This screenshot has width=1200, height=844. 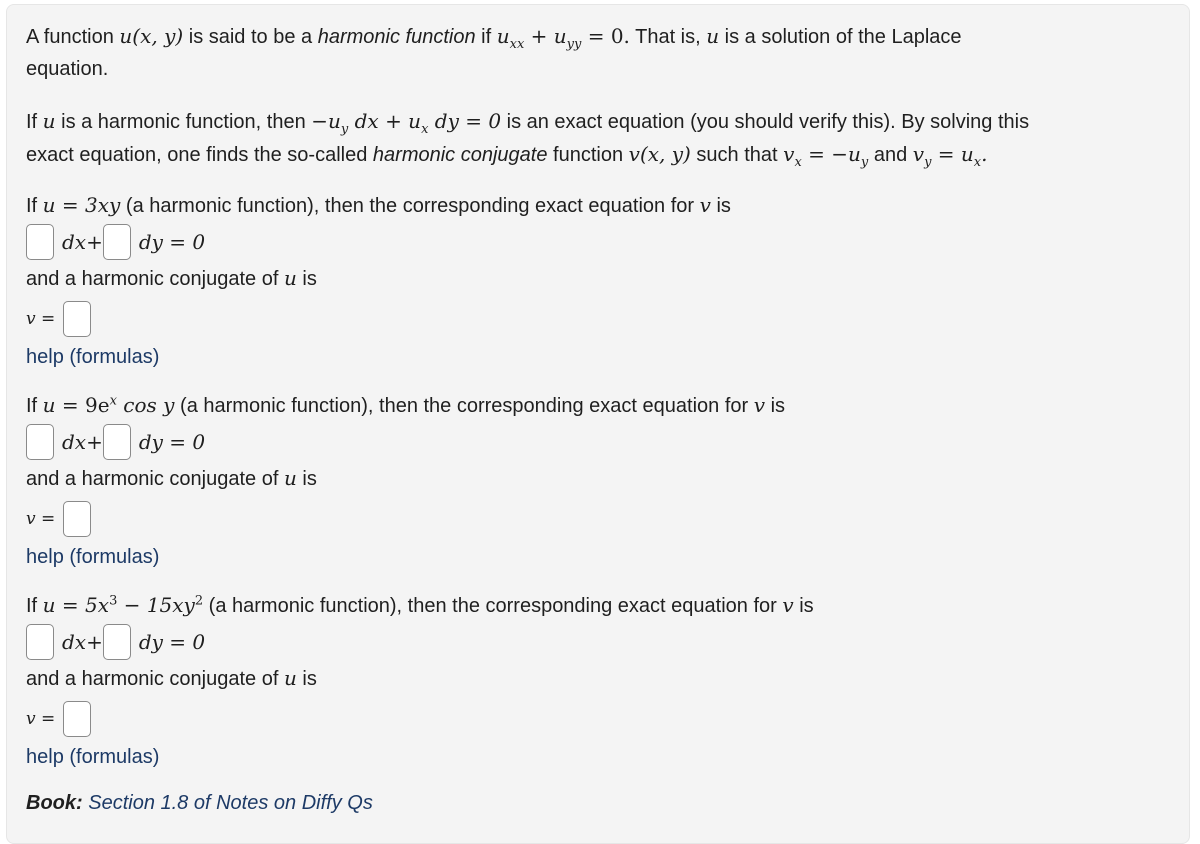 I want to click on math-sup: x, so click(x=113, y=401).